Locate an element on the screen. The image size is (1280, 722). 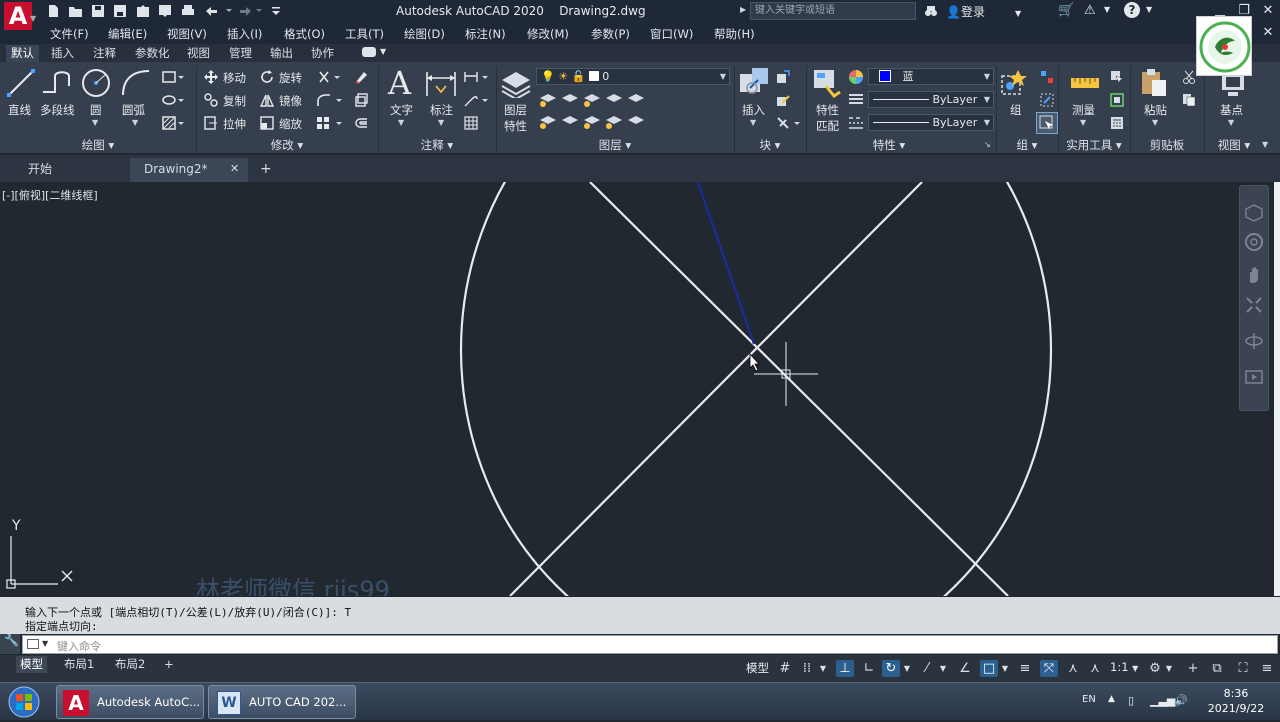
tab-collaborate: 协作 is located at coordinates (322, 53).